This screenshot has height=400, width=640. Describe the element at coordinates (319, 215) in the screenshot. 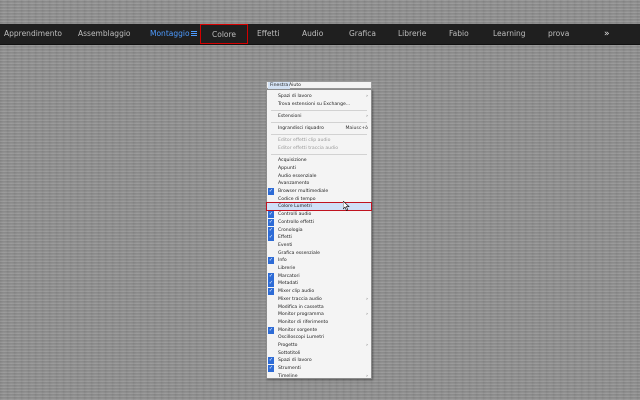

I see `menu-item: ✓ Controlli audio` at that location.